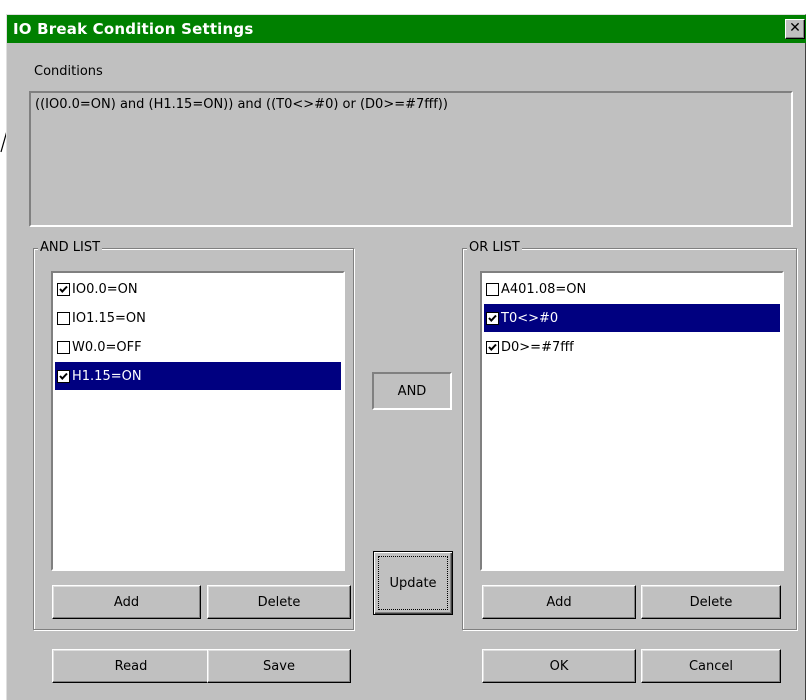 This screenshot has width=808, height=700. I want to click on list-item: IO1.15=ON, so click(198, 318).